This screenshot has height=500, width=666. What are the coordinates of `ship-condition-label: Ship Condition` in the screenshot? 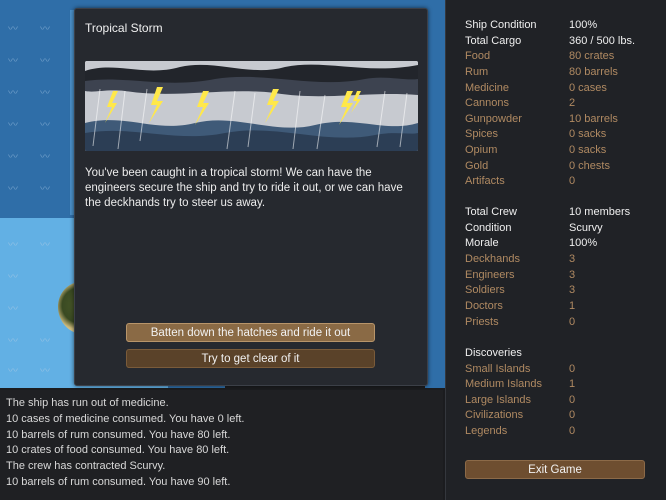 It's located at (501, 25).